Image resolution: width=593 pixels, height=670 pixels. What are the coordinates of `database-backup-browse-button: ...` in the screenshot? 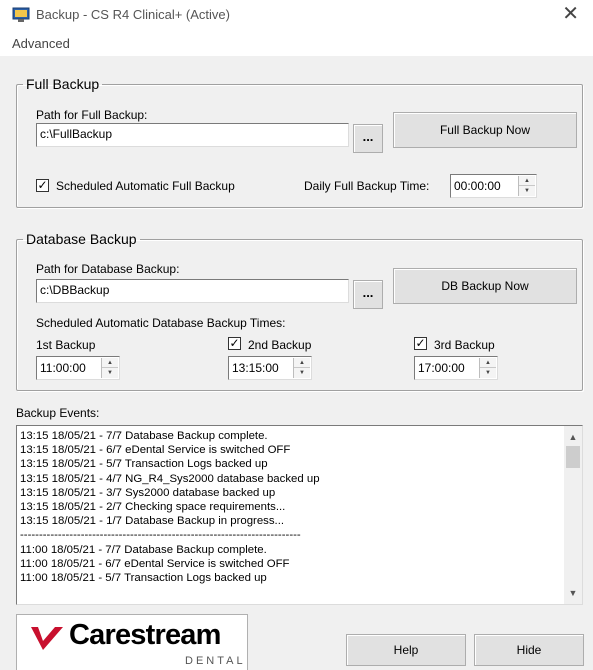 It's located at (368, 294).